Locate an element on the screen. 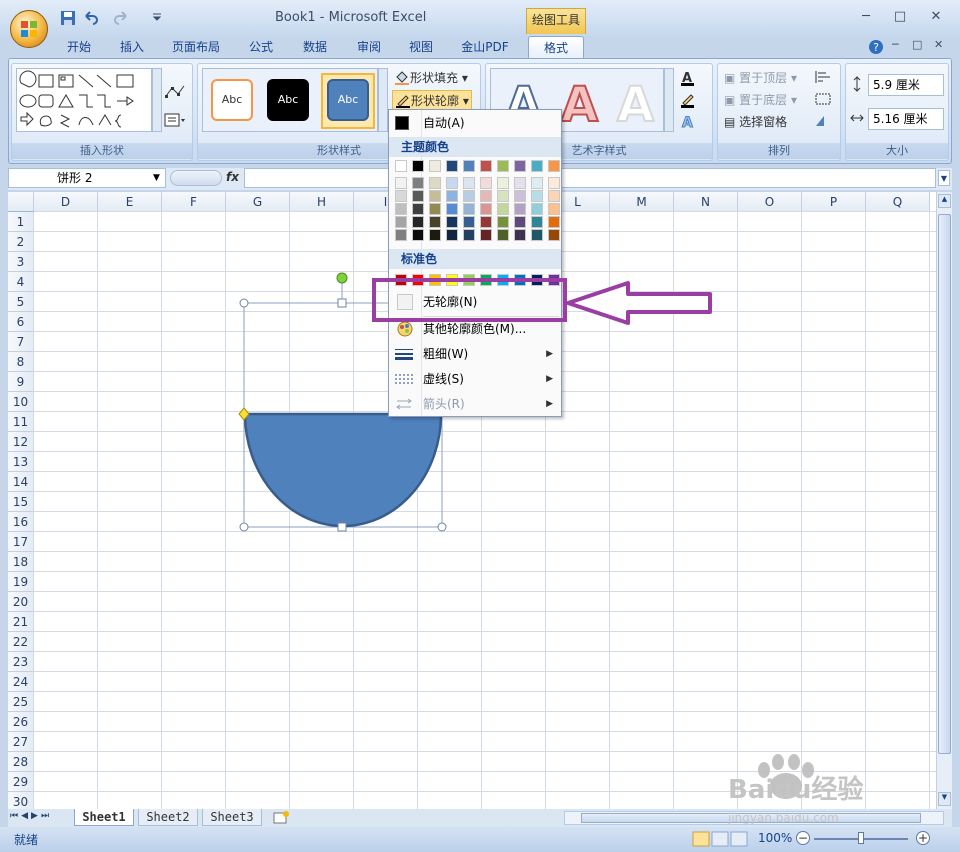  workbook-minimize-button: ─ is located at coordinates (895, 44).